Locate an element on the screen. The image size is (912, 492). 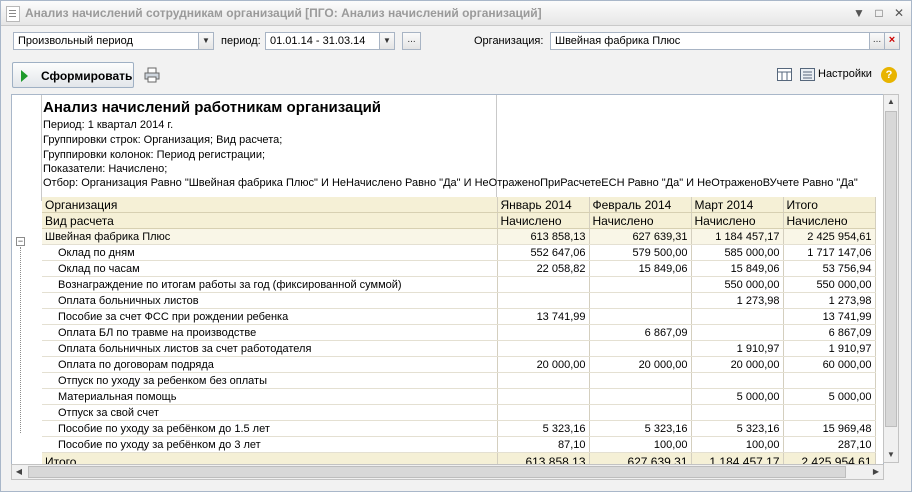
horizontal-scrollbar: ◀ ▶ is located at coordinates (447, 472).